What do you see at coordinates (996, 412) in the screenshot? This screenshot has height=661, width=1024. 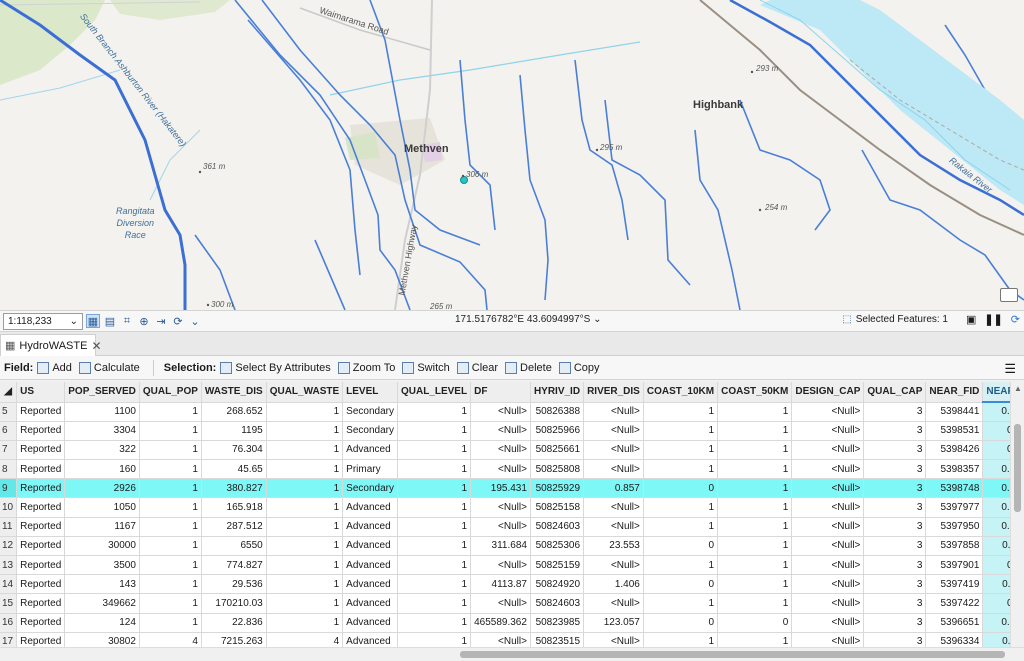 I see `table-cell: 0.010758` at bounding box center [996, 412].